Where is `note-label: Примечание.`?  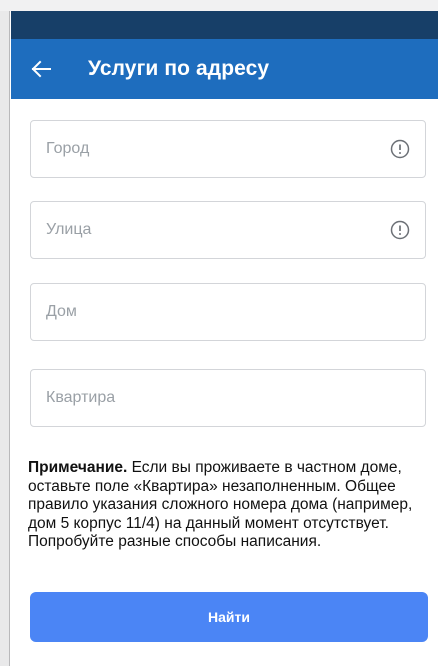
note-label: Примечание. is located at coordinates (78, 467).